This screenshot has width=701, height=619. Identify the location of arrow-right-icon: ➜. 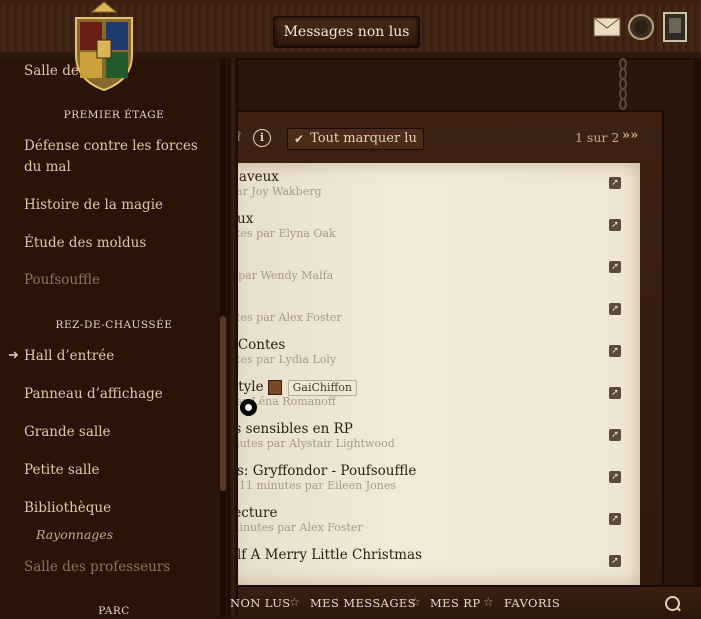
(13, 355).